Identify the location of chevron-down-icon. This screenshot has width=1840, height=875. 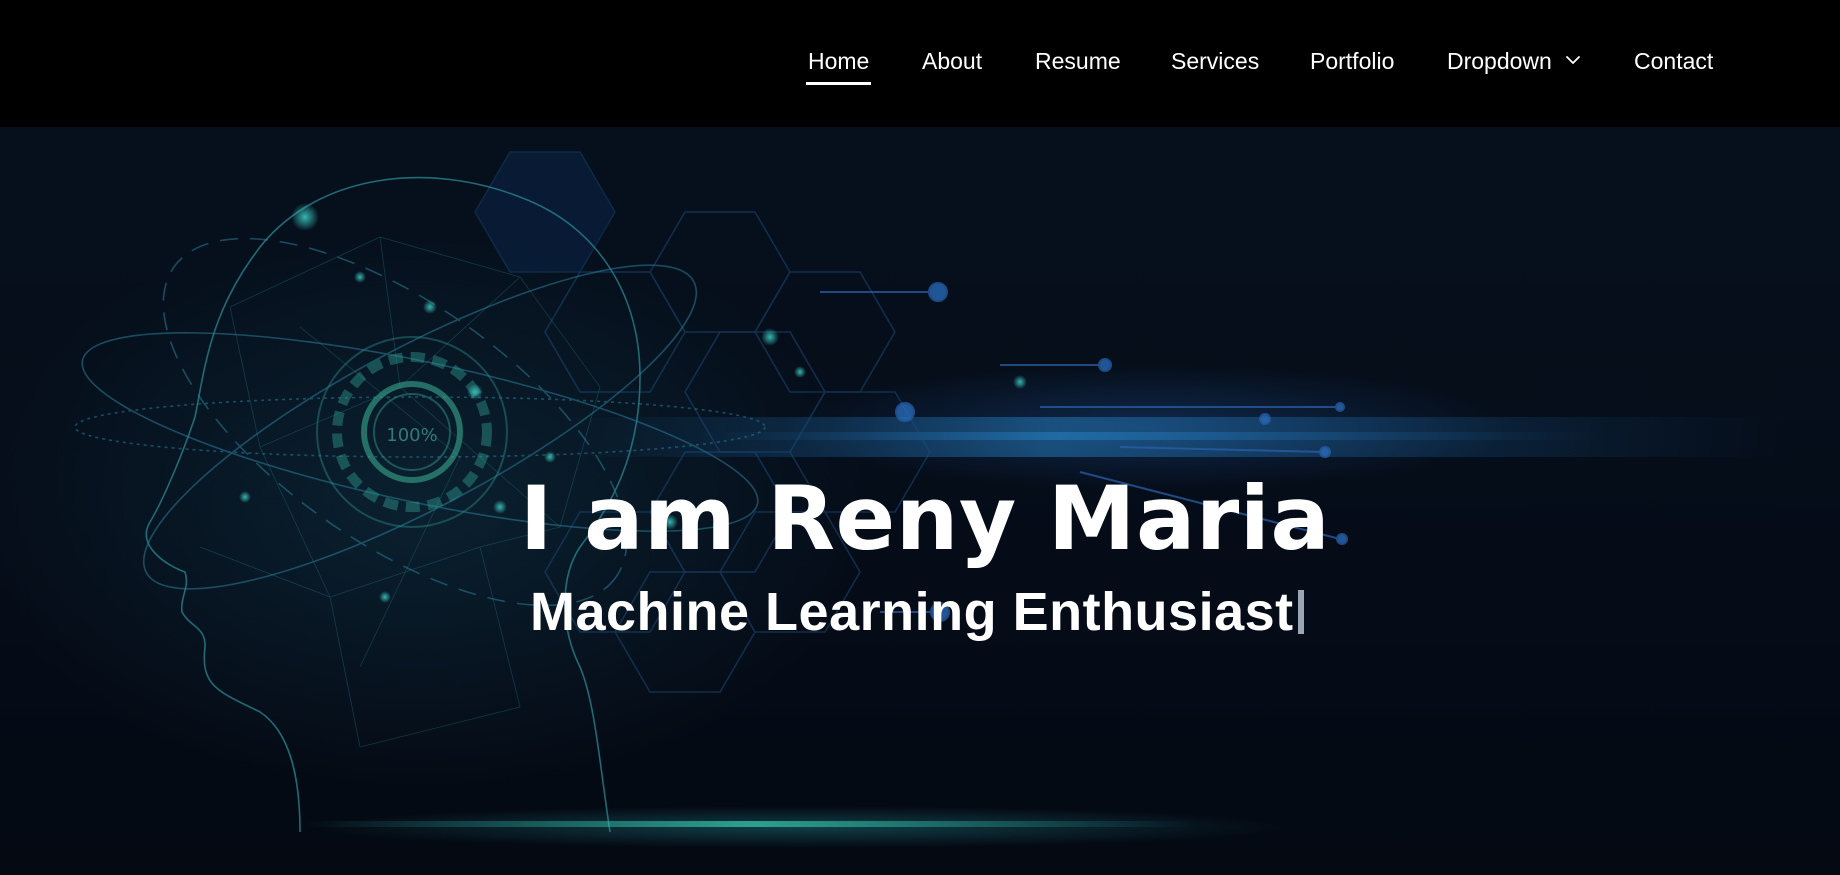
(1573, 60).